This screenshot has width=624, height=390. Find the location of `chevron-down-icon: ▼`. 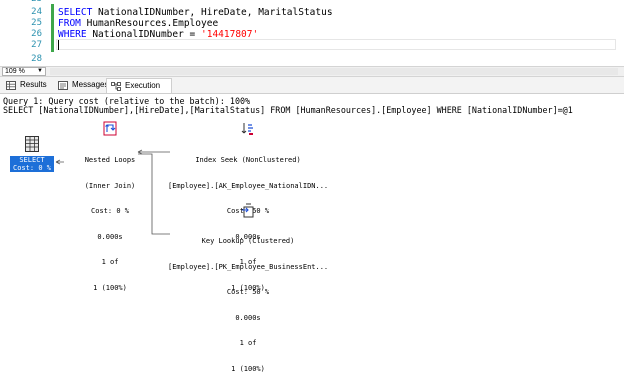

chevron-down-icon: ▼ is located at coordinates (40, 71).